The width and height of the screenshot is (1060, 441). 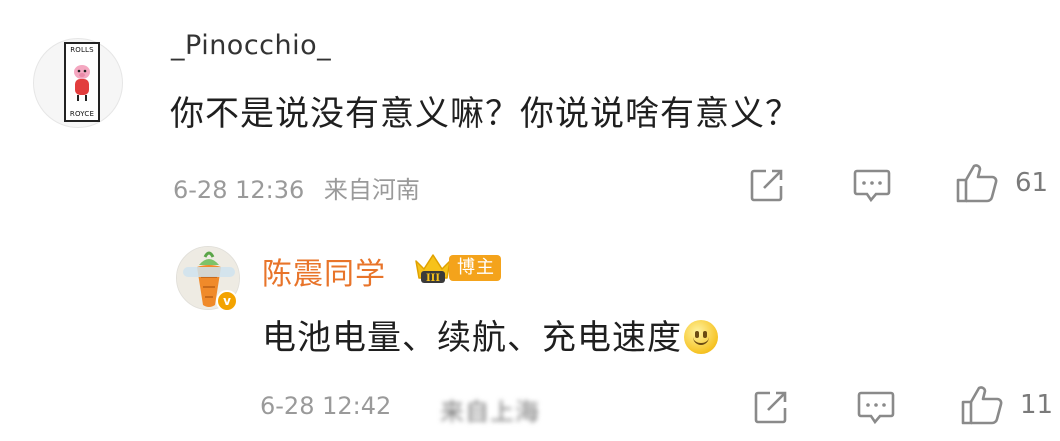 I want to click on reply-like-count: 11, so click(x=1037, y=405).